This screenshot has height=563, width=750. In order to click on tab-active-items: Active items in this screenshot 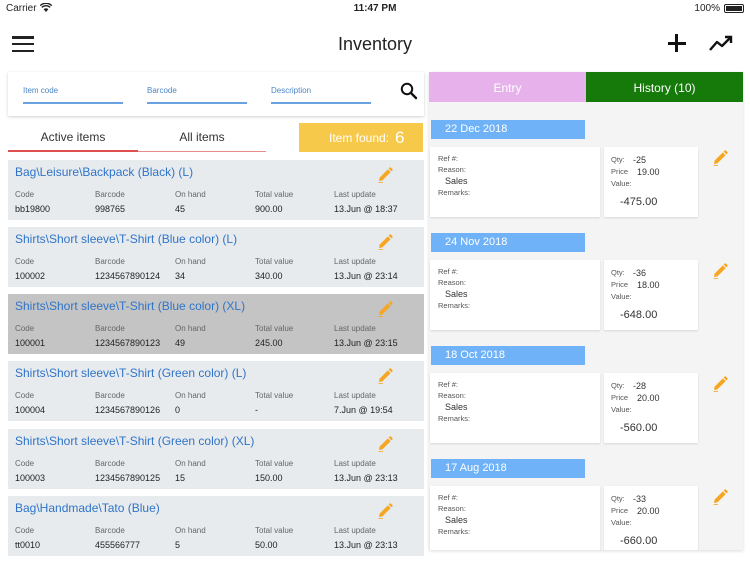, I will do `click(73, 139)`.